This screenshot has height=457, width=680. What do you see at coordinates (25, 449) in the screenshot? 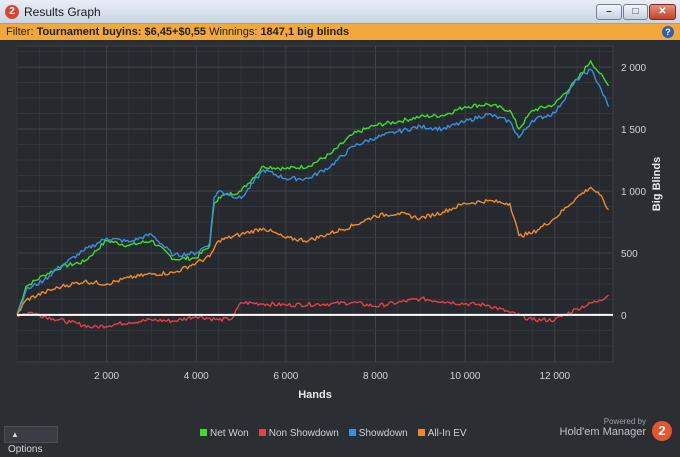
I see `options-label: Options` at bounding box center [25, 449].